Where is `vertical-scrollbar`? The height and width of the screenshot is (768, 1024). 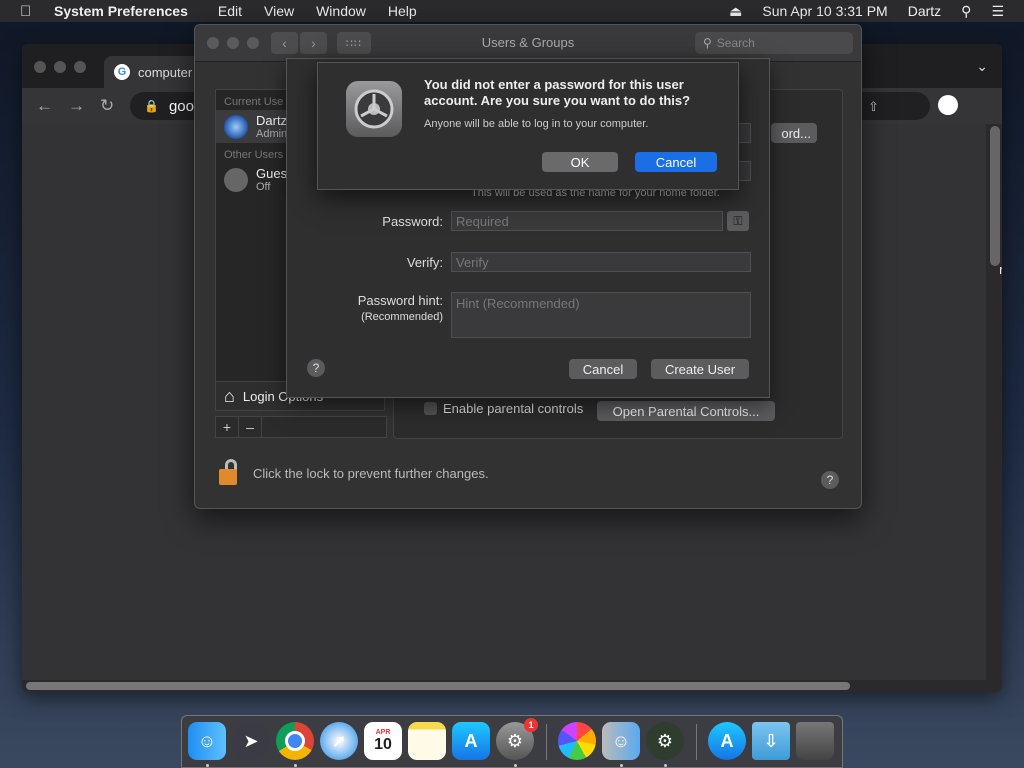 vertical-scrollbar is located at coordinates (995, 196).